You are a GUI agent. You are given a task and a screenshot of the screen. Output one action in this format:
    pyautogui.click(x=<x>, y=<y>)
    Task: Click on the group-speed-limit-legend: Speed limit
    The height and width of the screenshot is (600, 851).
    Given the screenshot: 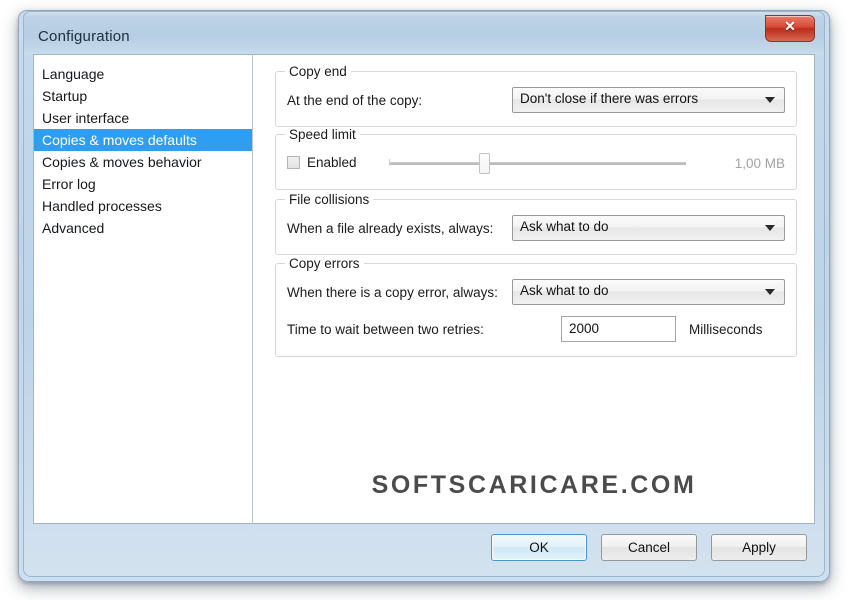 What is the action you would take?
    pyautogui.click(x=322, y=134)
    